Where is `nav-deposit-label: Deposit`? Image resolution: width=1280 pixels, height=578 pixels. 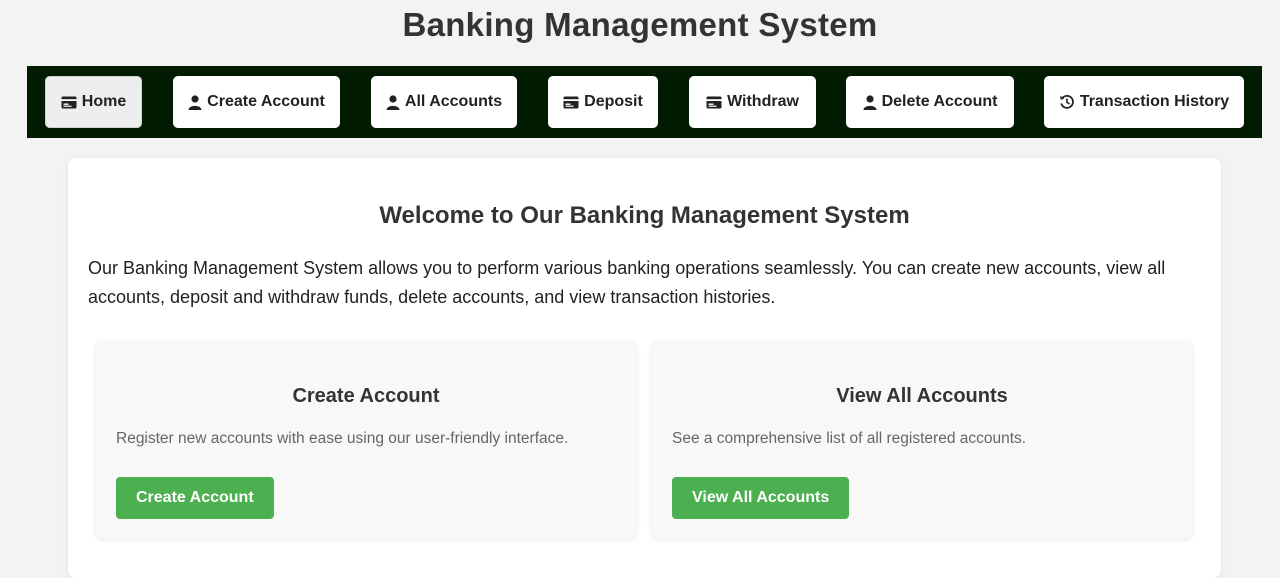 nav-deposit-label: Deposit is located at coordinates (613, 101).